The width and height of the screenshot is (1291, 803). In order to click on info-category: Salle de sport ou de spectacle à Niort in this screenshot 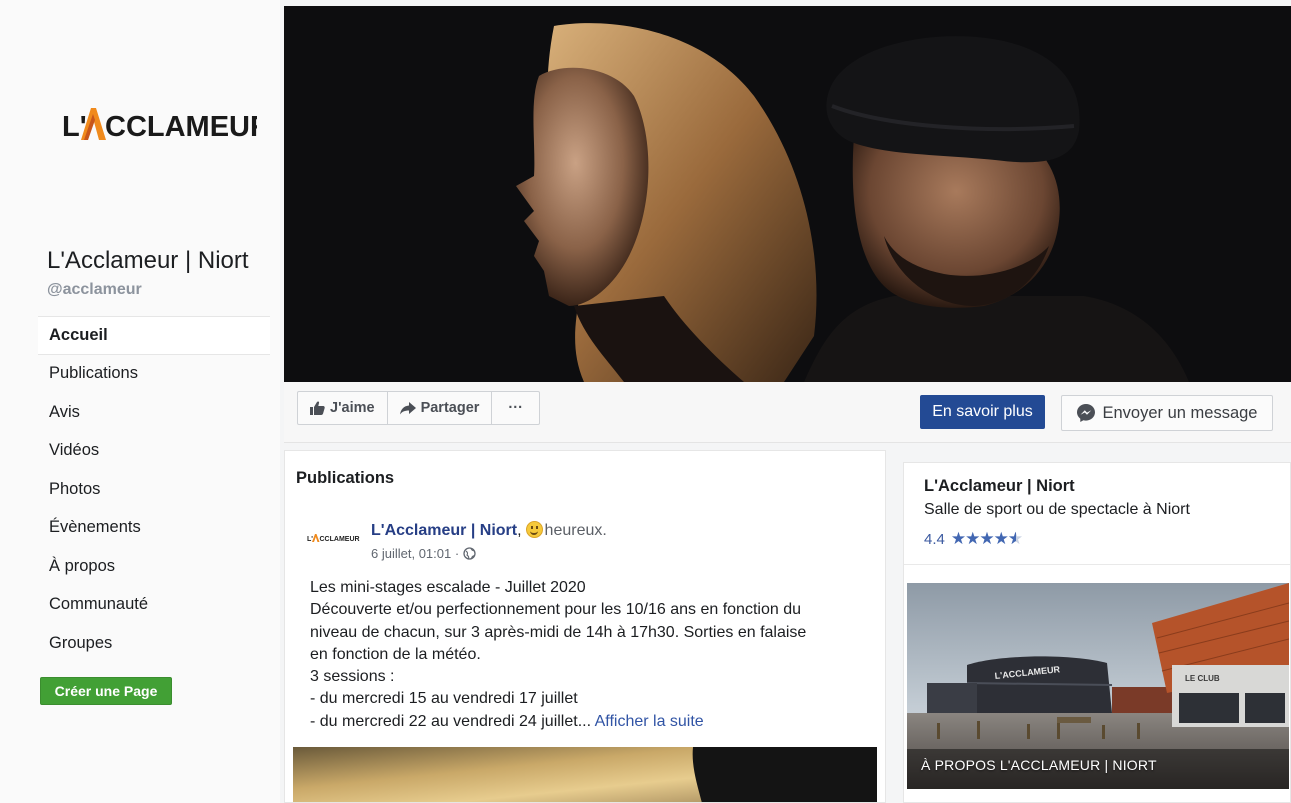, I will do `click(1057, 509)`.